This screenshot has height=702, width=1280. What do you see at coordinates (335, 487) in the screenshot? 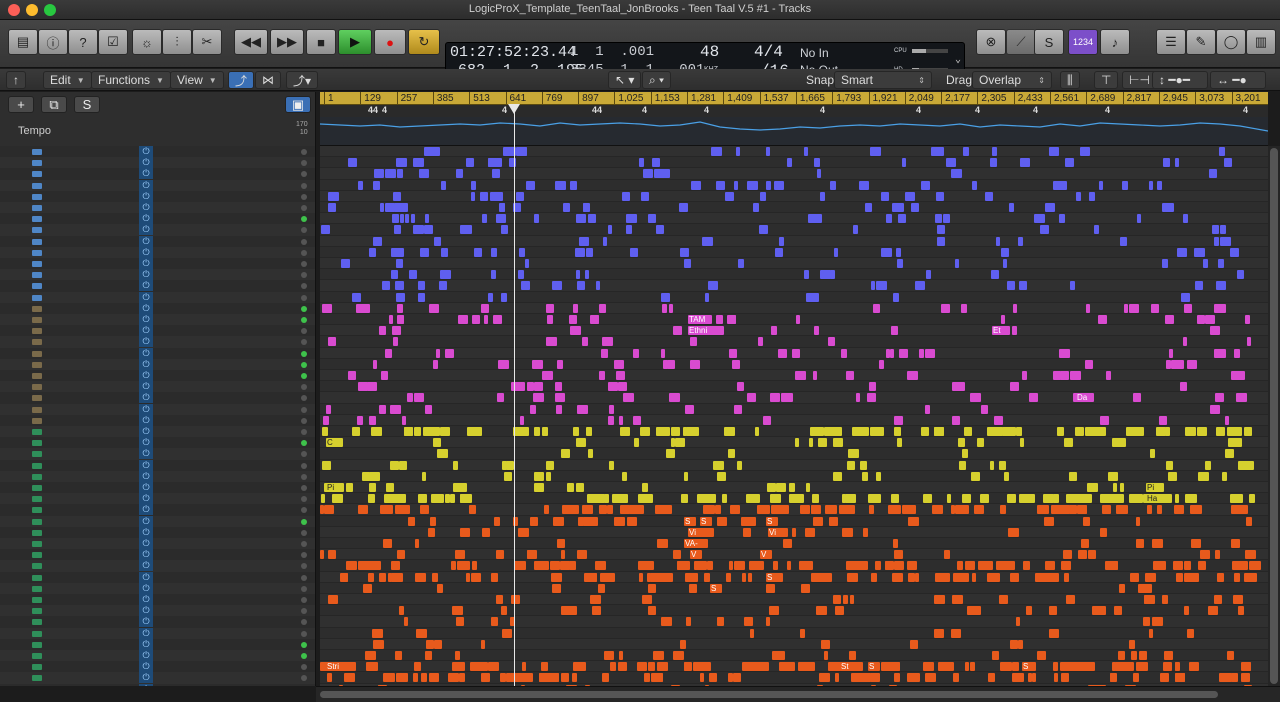
I see `region-label: Pi` at bounding box center [335, 487].